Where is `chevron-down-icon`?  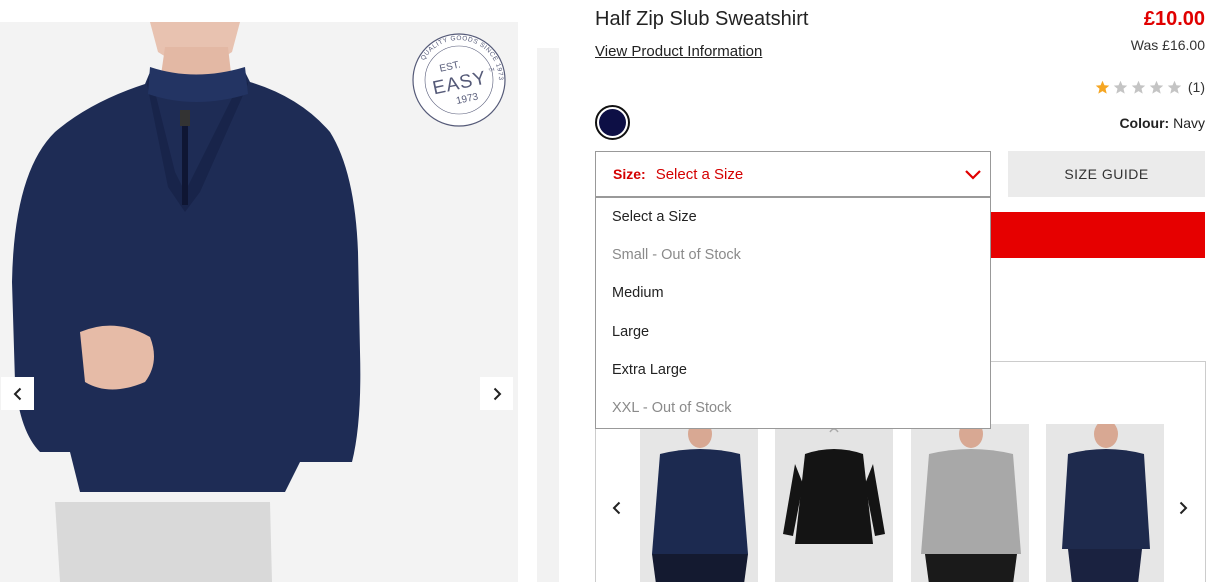
chevron-down-icon is located at coordinates (973, 175).